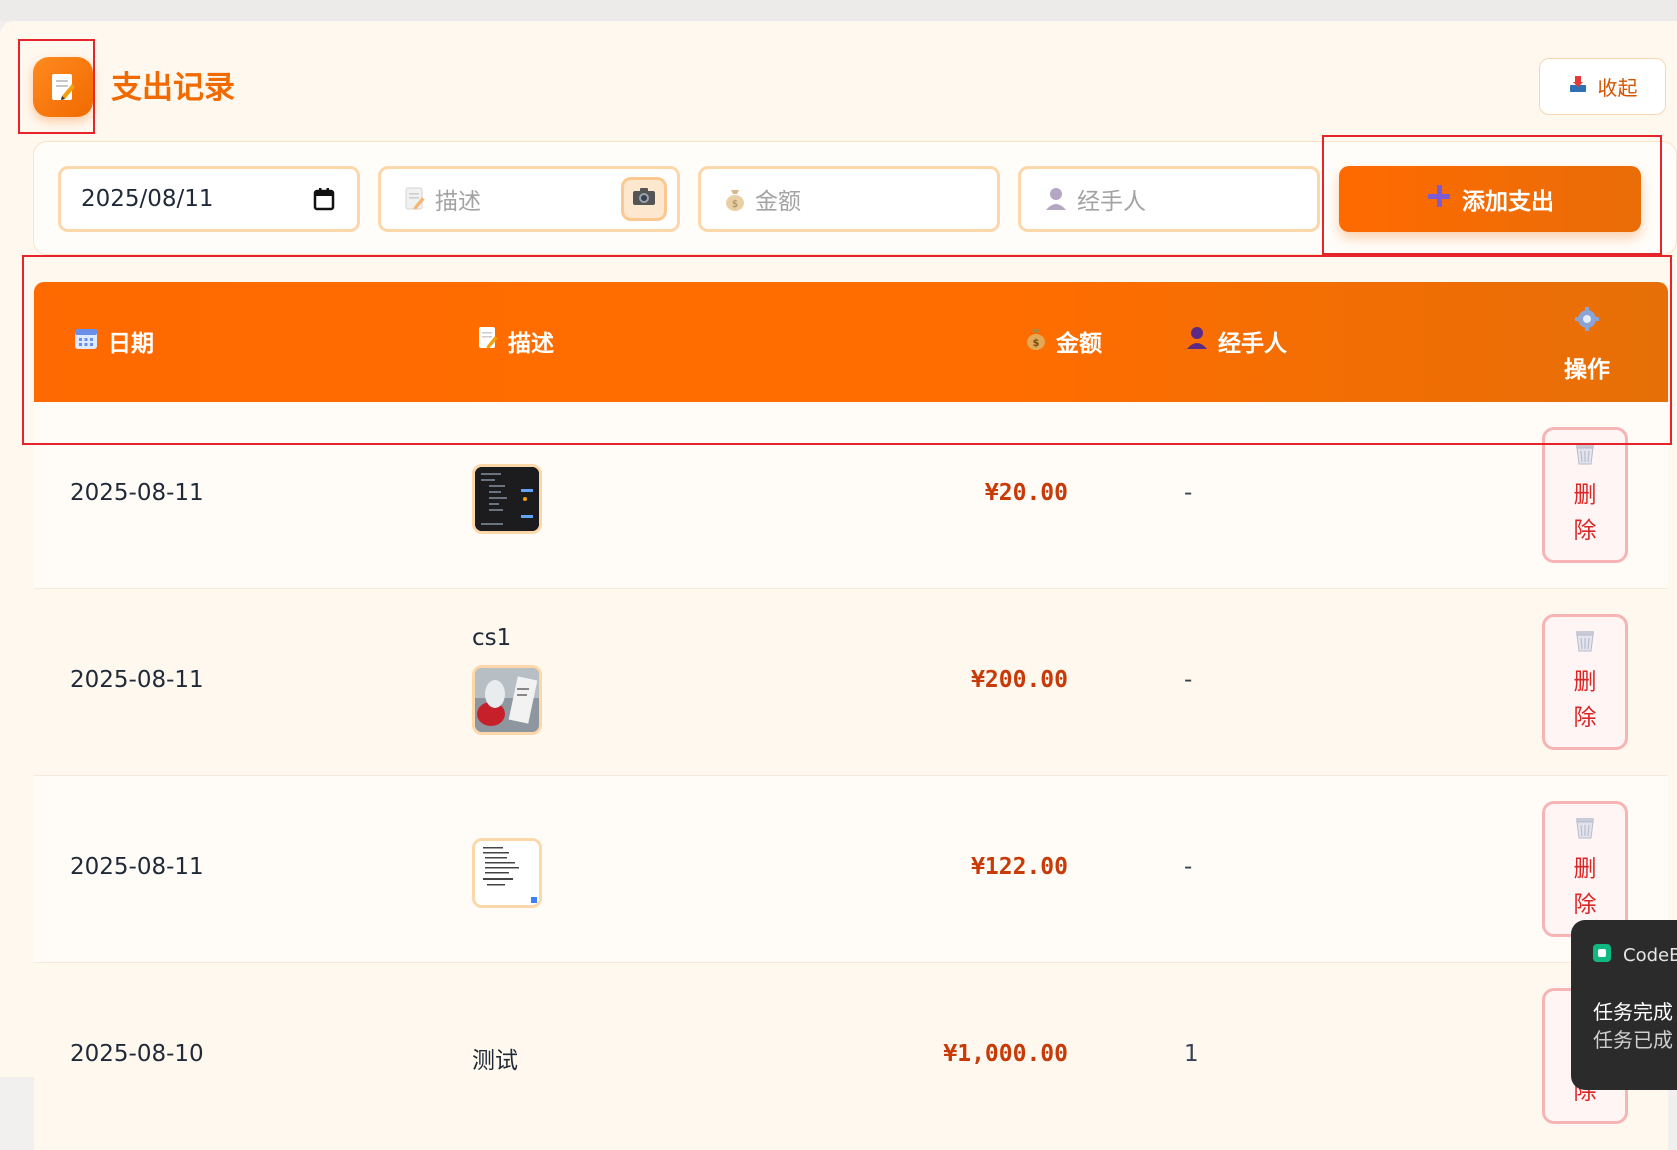 Image resolution: width=1677 pixels, height=1150 pixels. I want to click on inbox-tray-icon, so click(1578, 86).